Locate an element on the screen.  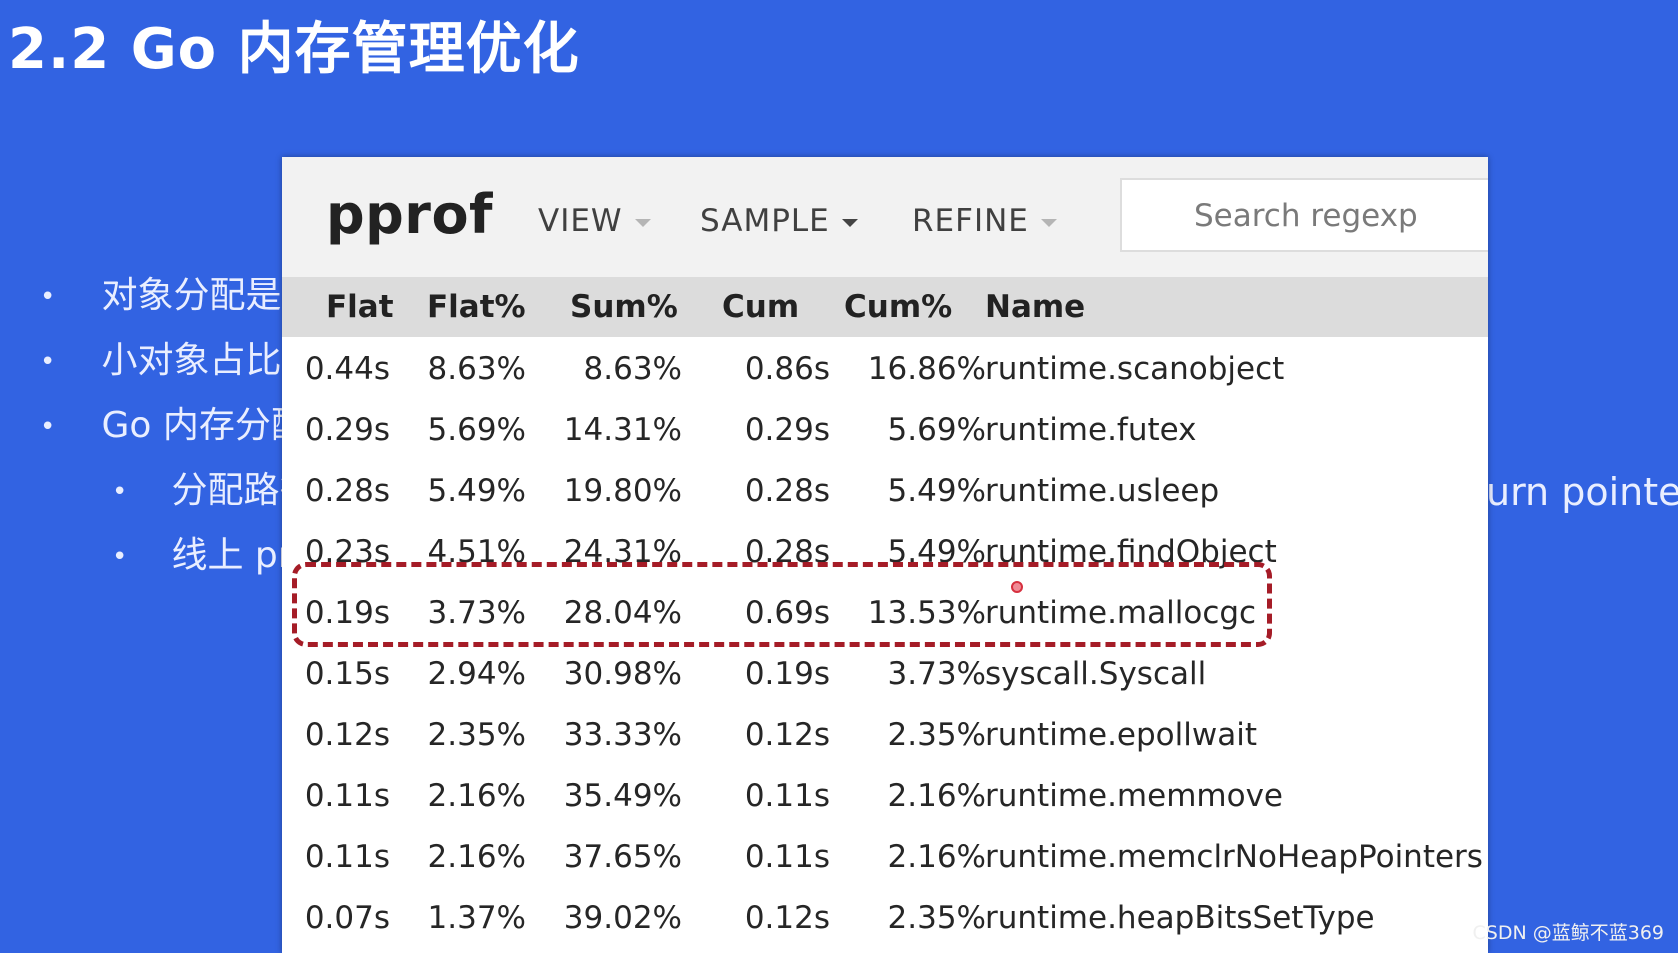
cell-cum-percent: 3.73% is located at coordinates (936, 674).